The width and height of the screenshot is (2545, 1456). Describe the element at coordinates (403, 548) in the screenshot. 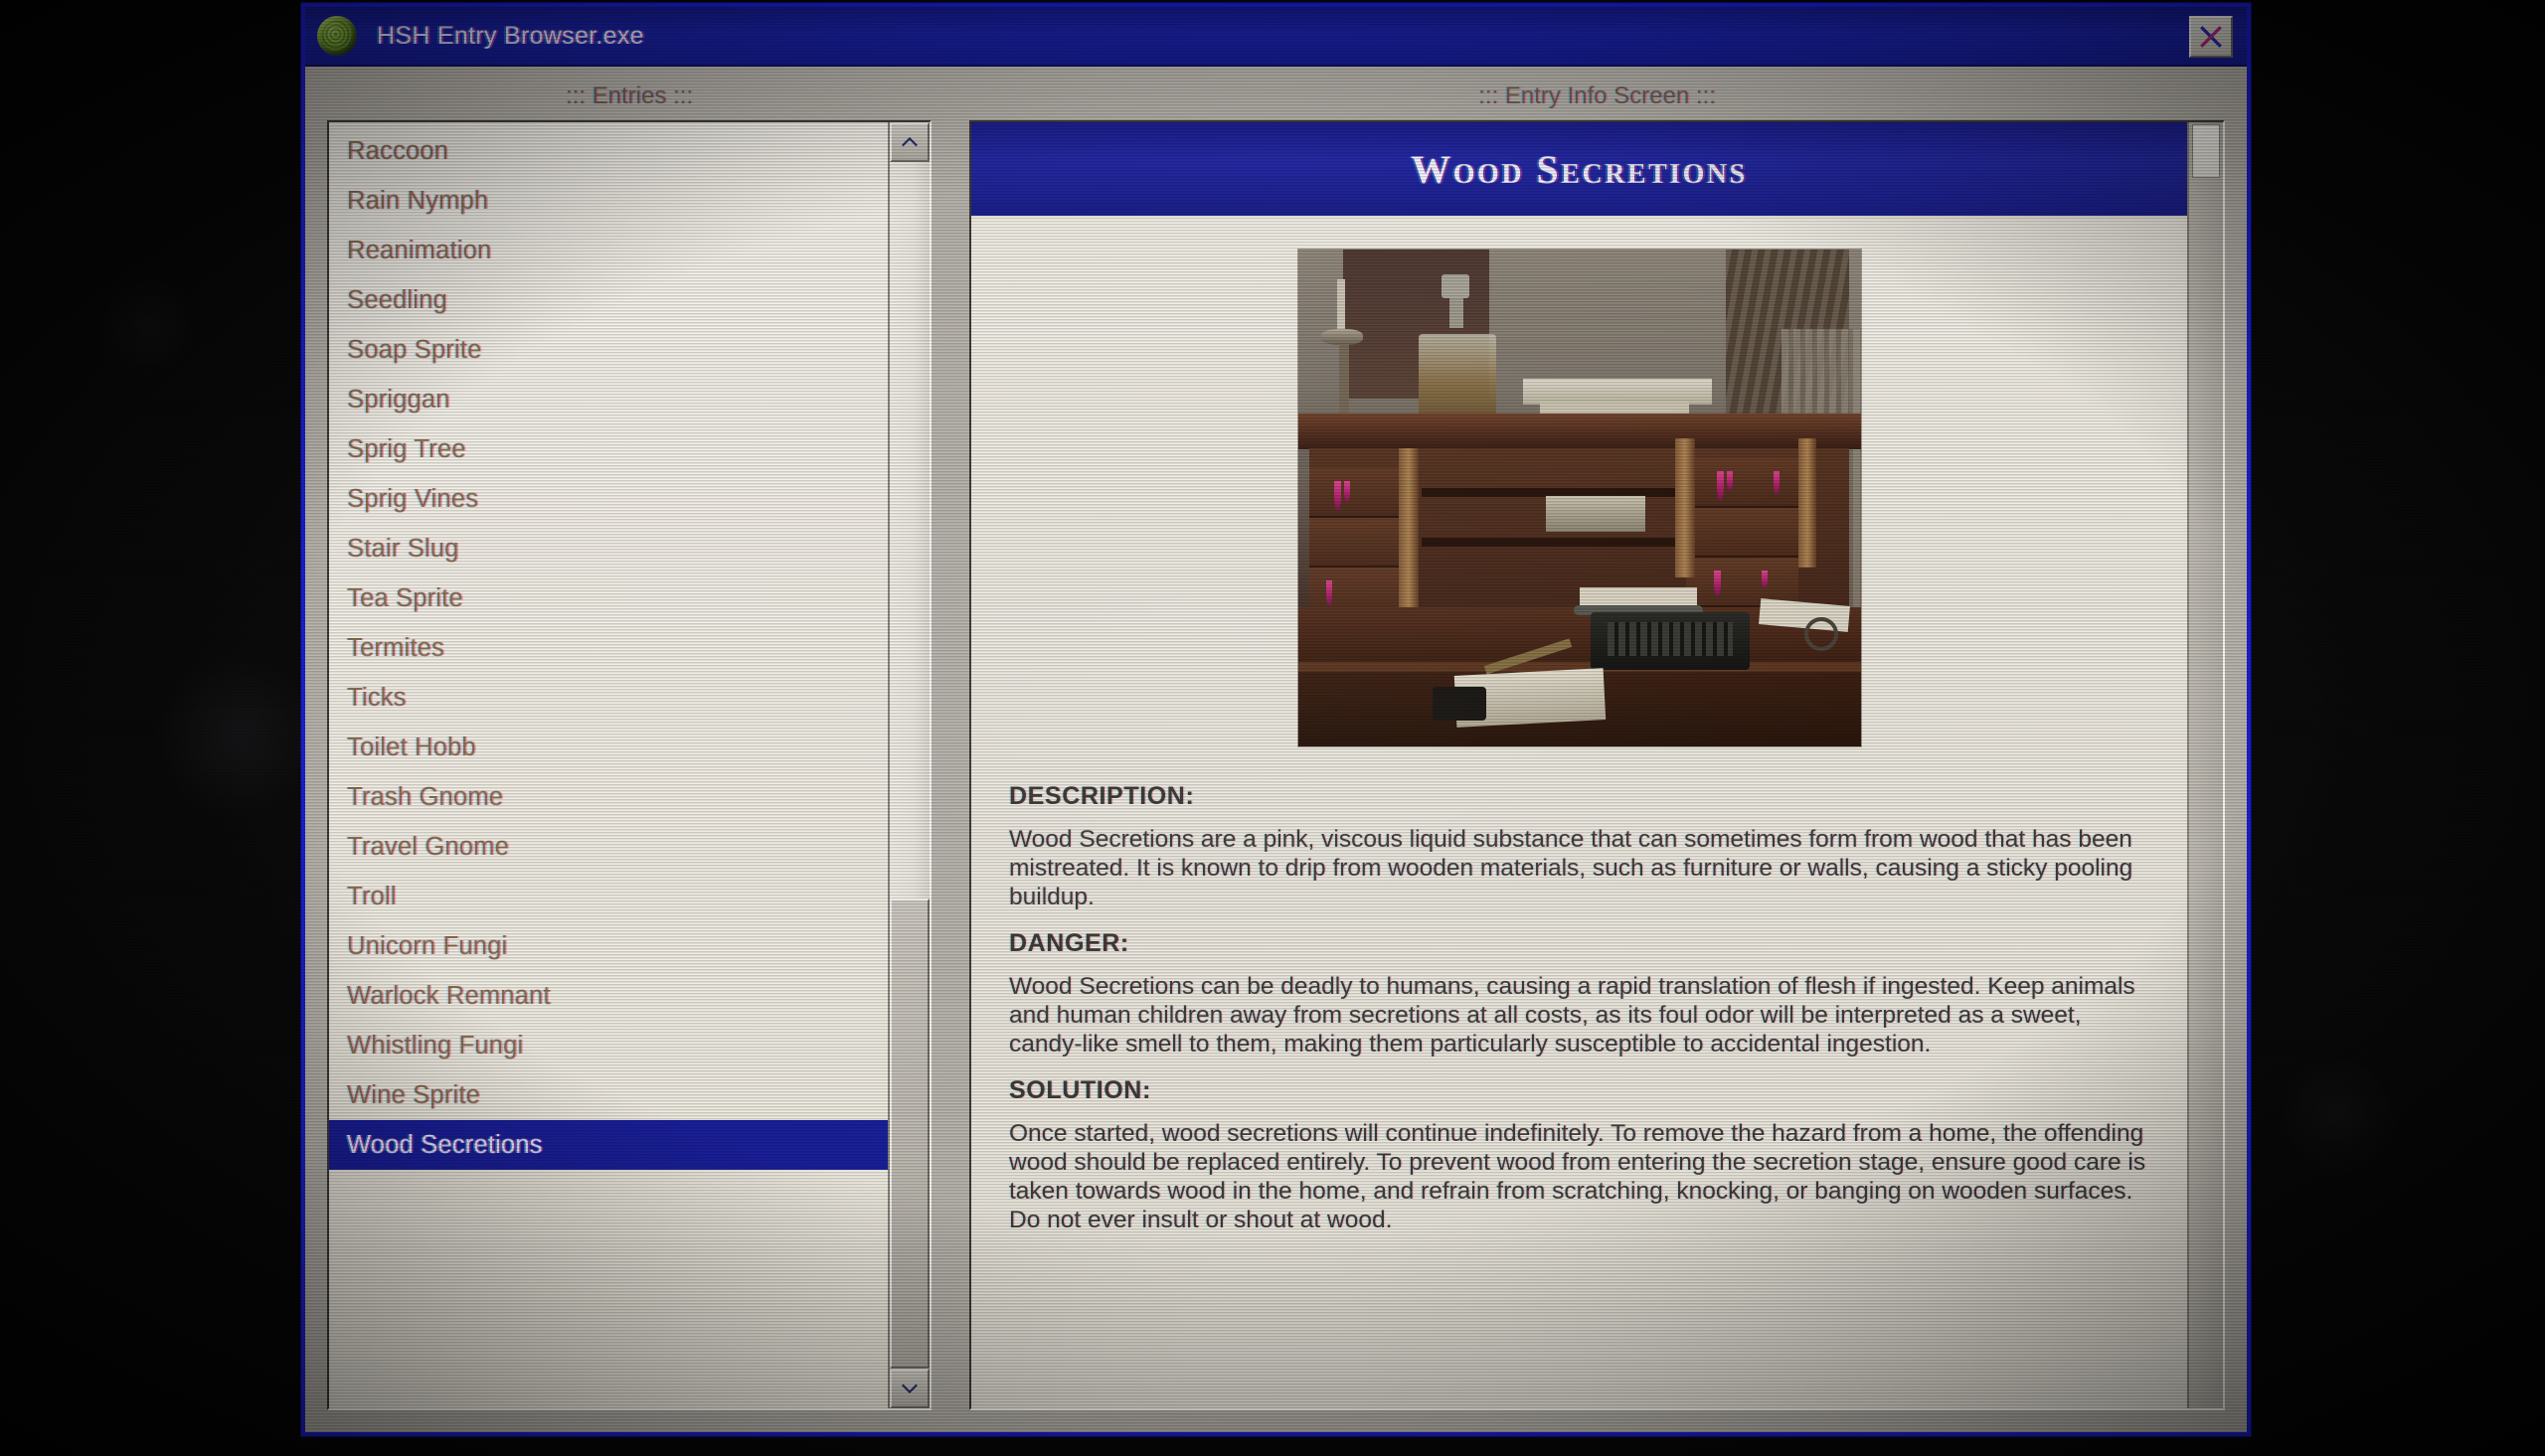

I see `entry-list-item-label: Stair Slug` at that location.